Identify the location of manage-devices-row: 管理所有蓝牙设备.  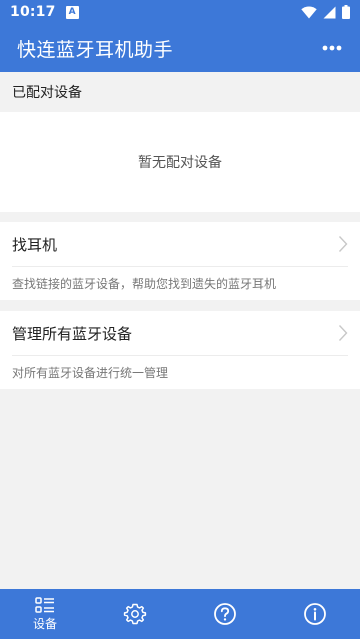
(180, 333).